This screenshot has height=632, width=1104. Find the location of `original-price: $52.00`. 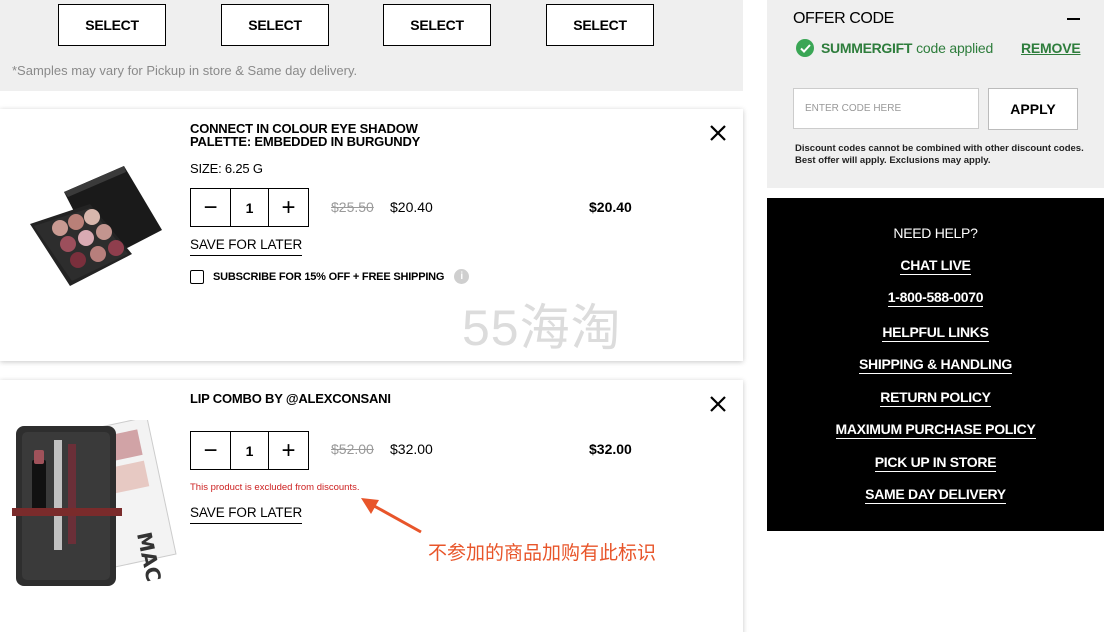

original-price: $52.00 is located at coordinates (352, 449).